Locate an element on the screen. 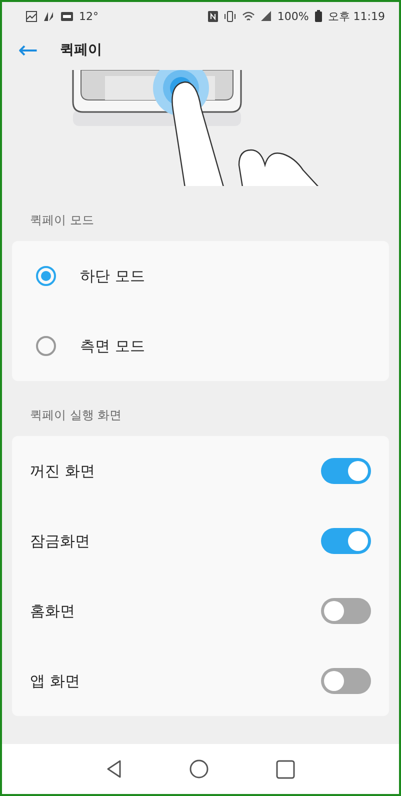  card-icon is located at coordinates (67, 16).